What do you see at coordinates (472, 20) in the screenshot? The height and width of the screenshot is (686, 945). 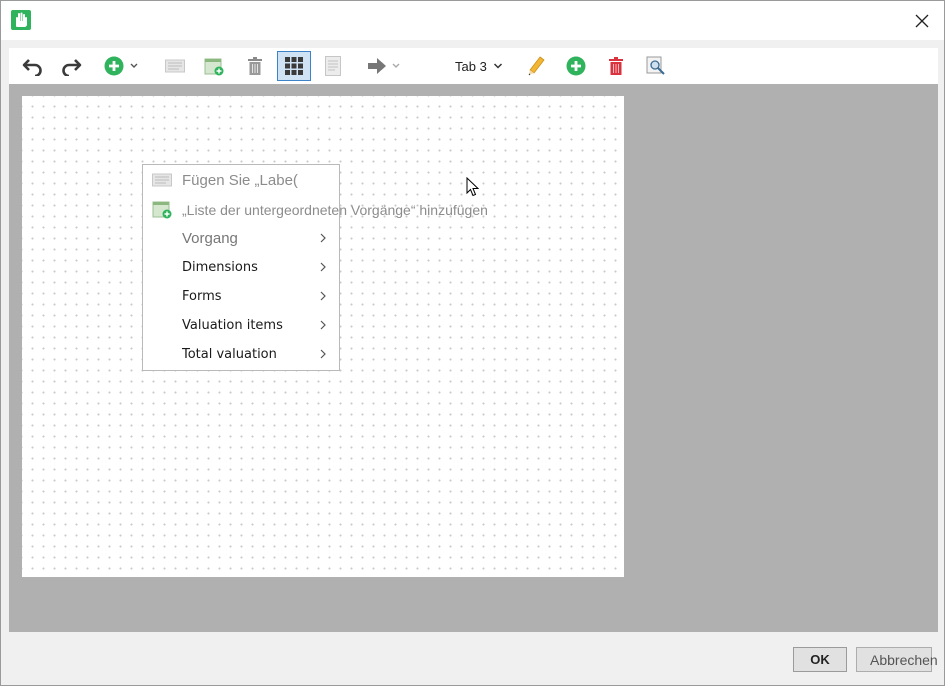 I see `title-bar` at bounding box center [472, 20].